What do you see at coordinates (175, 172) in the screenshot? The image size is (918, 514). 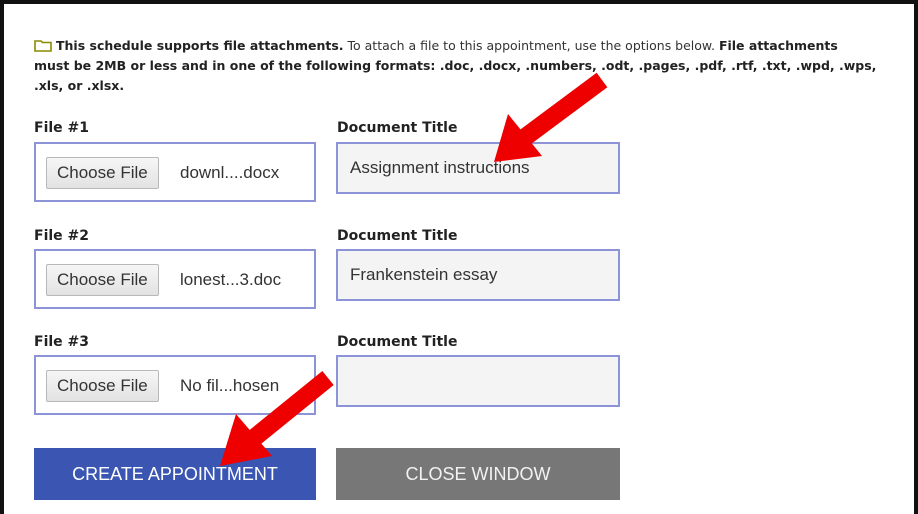 I see `file-1-input: Choose File downl....docx` at bounding box center [175, 172].